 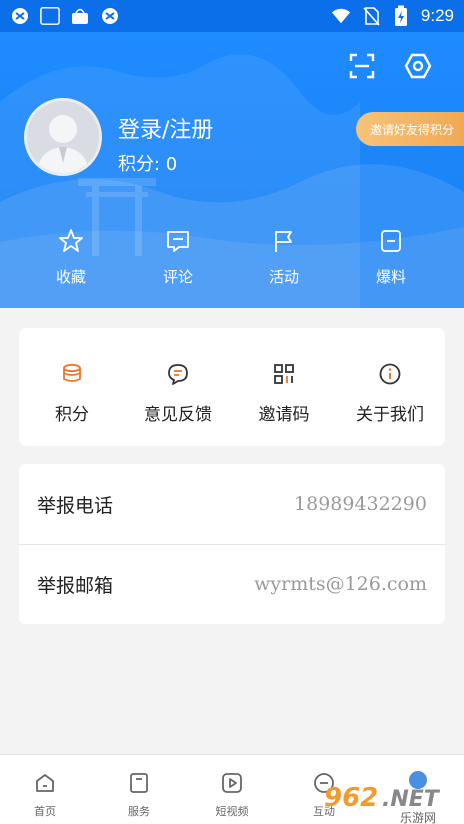 What do you see at coordinates (410, 129) in the screenshot?
I see `invite-friends-button: 邀请好友得积分` at bounding box center [410, 129].